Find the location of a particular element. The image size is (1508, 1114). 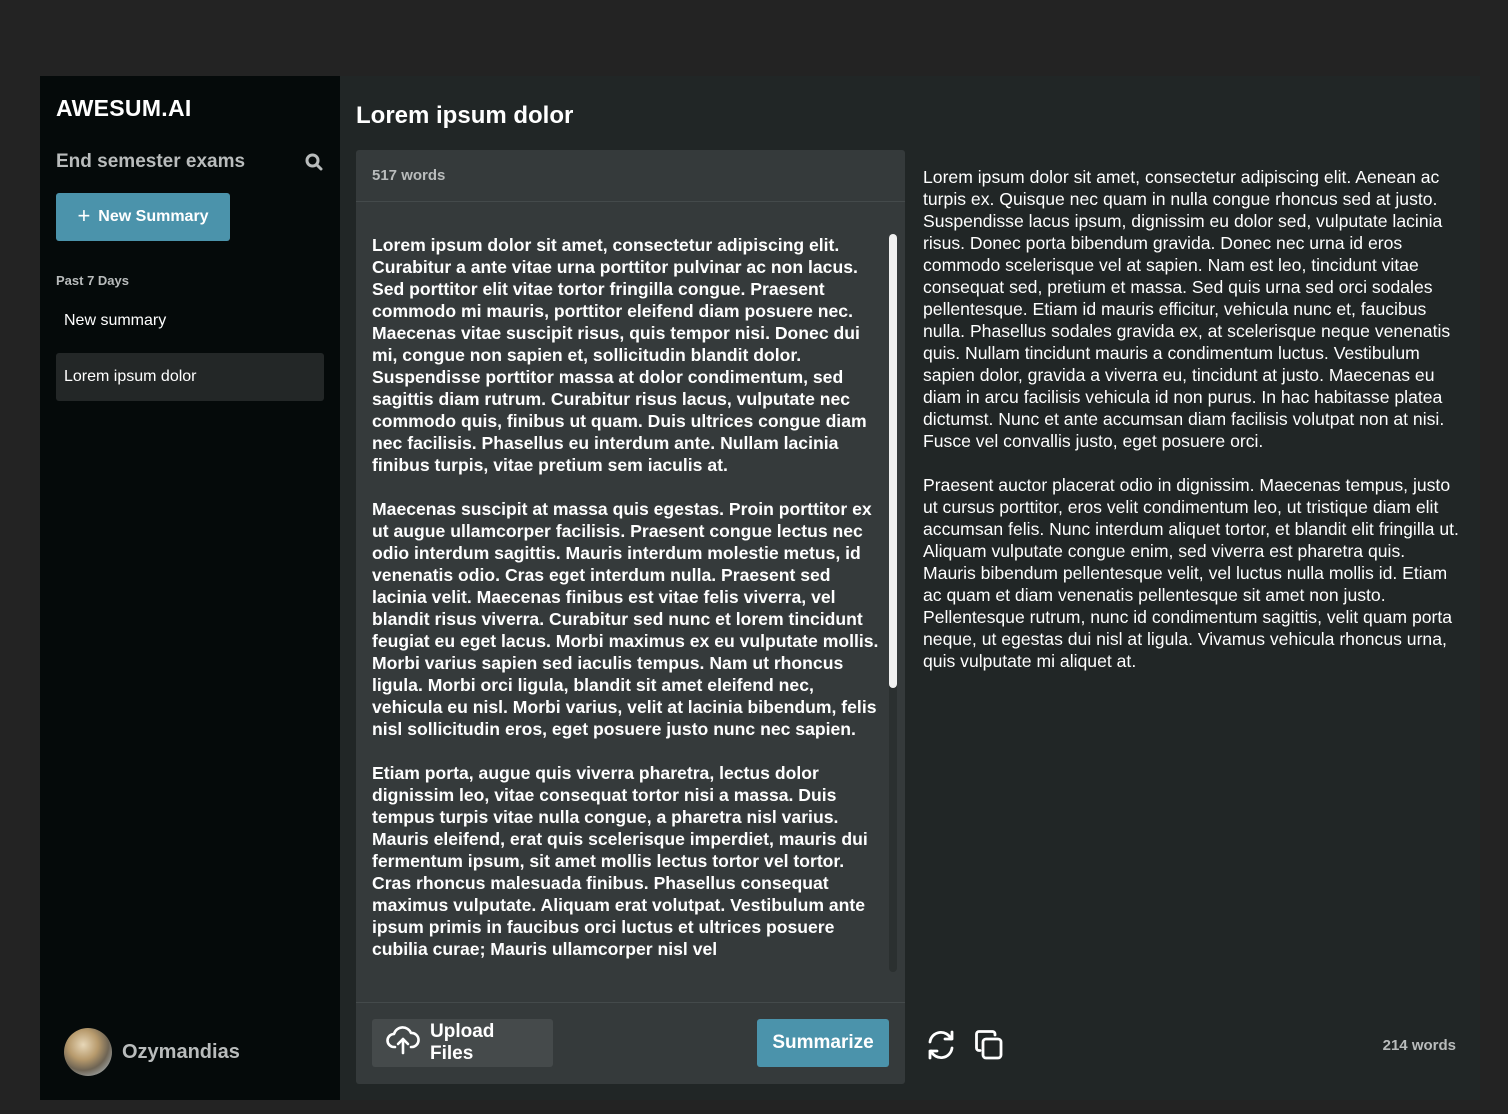

upload-files-label: Upload Files is located at coordinates (462, 1042).